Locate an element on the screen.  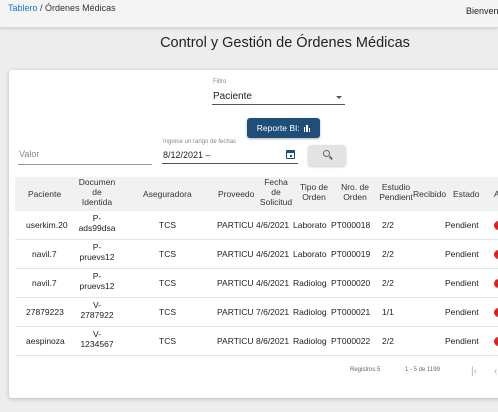
header-fecha-solicitud: Fecha de Solicitud is located at coordinates (276, 192).